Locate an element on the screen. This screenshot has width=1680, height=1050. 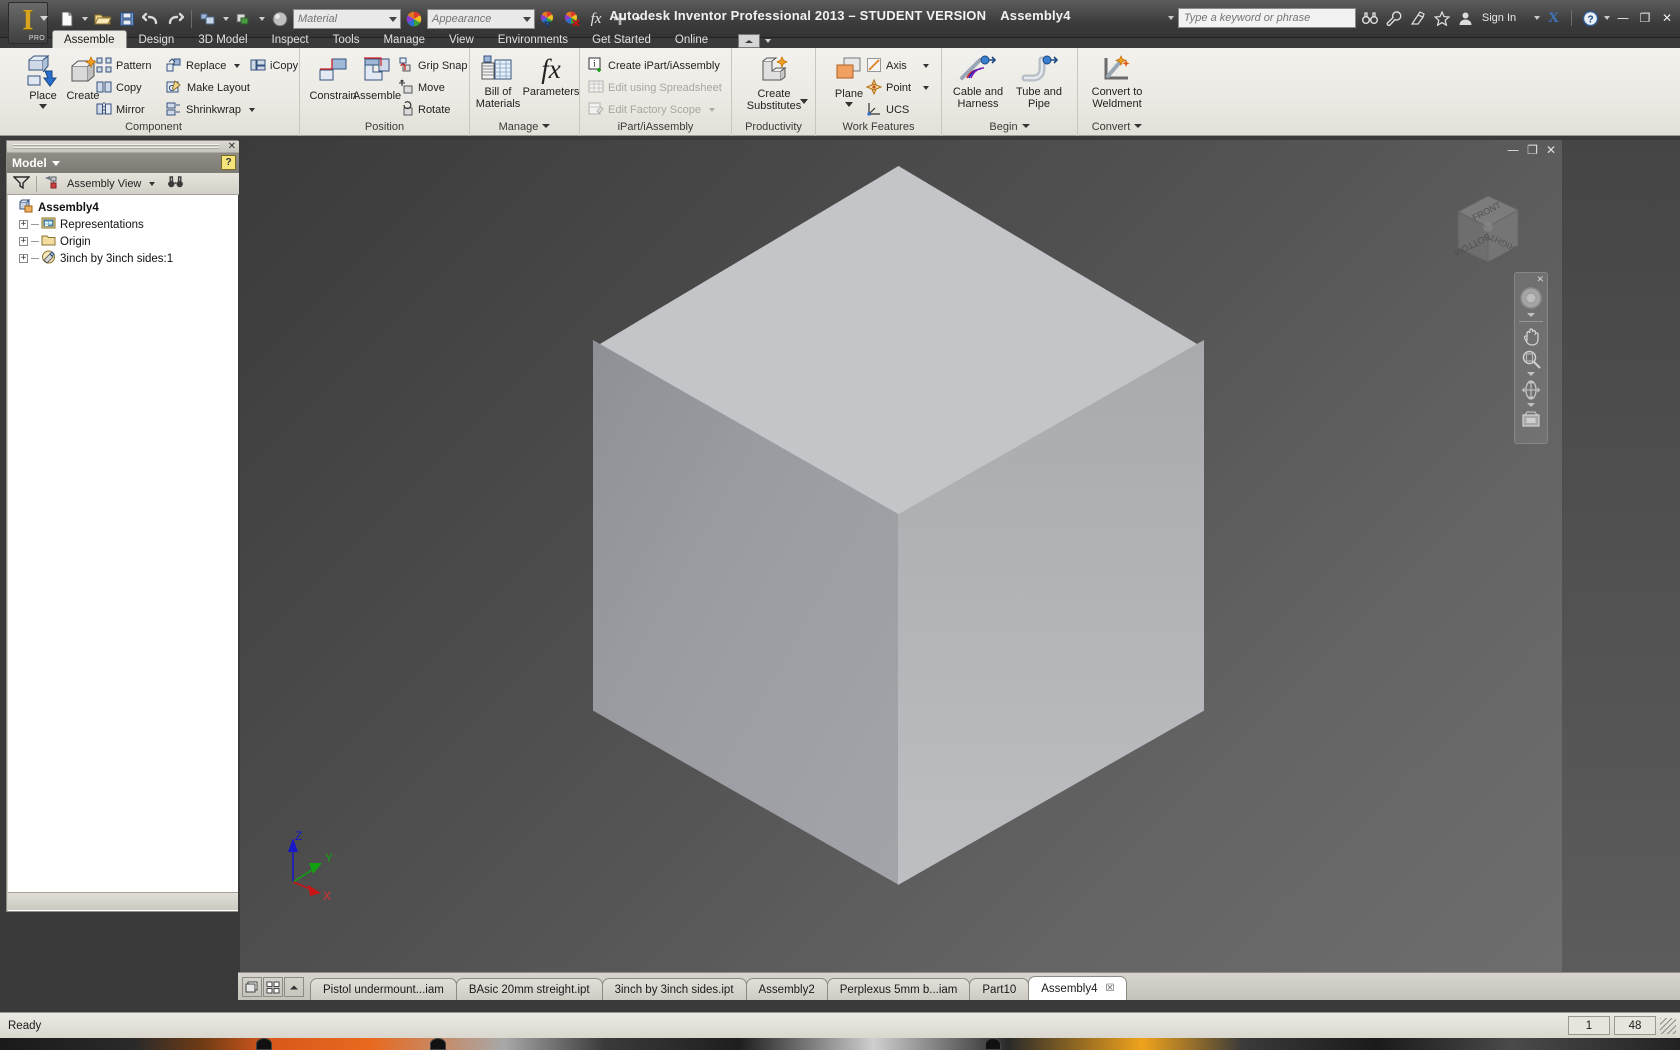
ribbon-display-caret-icon is located at coordinates (768, 41).